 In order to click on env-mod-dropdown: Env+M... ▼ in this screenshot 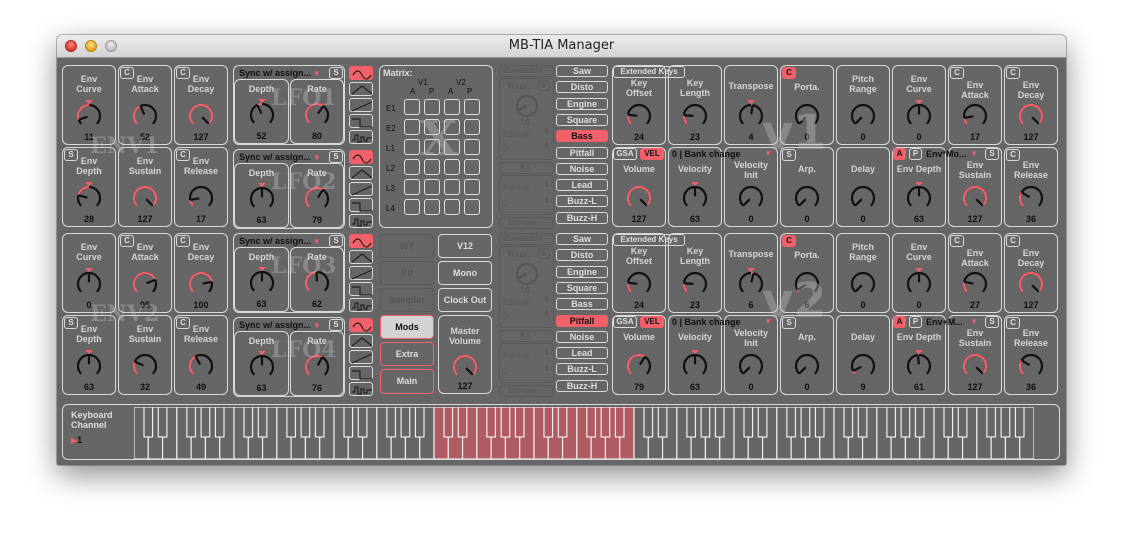, I will do `click(953, 322)`.